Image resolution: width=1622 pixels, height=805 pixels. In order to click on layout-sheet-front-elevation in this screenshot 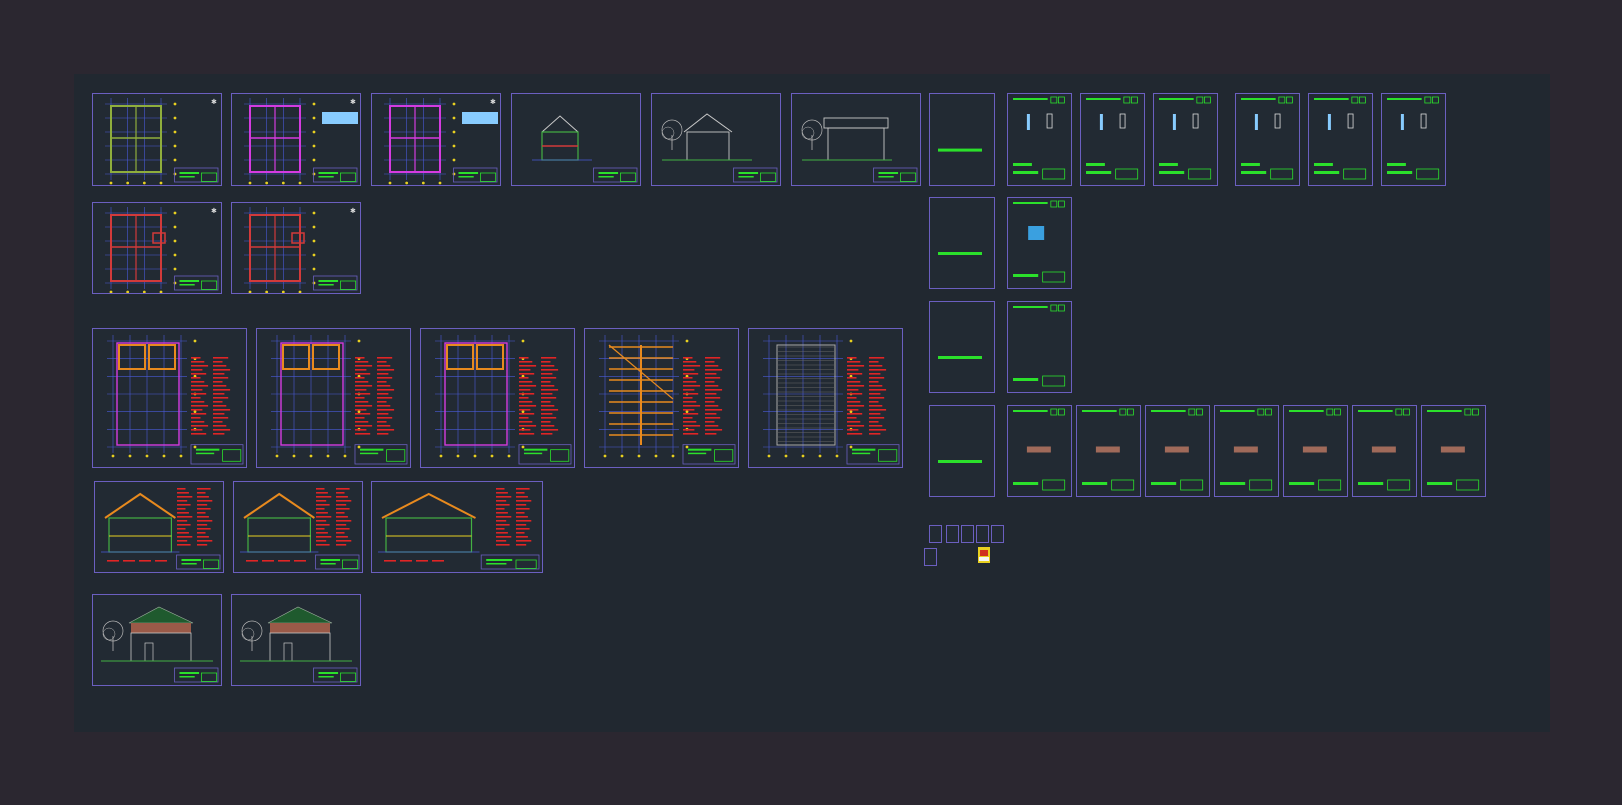, I will do `click(157, 640)`.